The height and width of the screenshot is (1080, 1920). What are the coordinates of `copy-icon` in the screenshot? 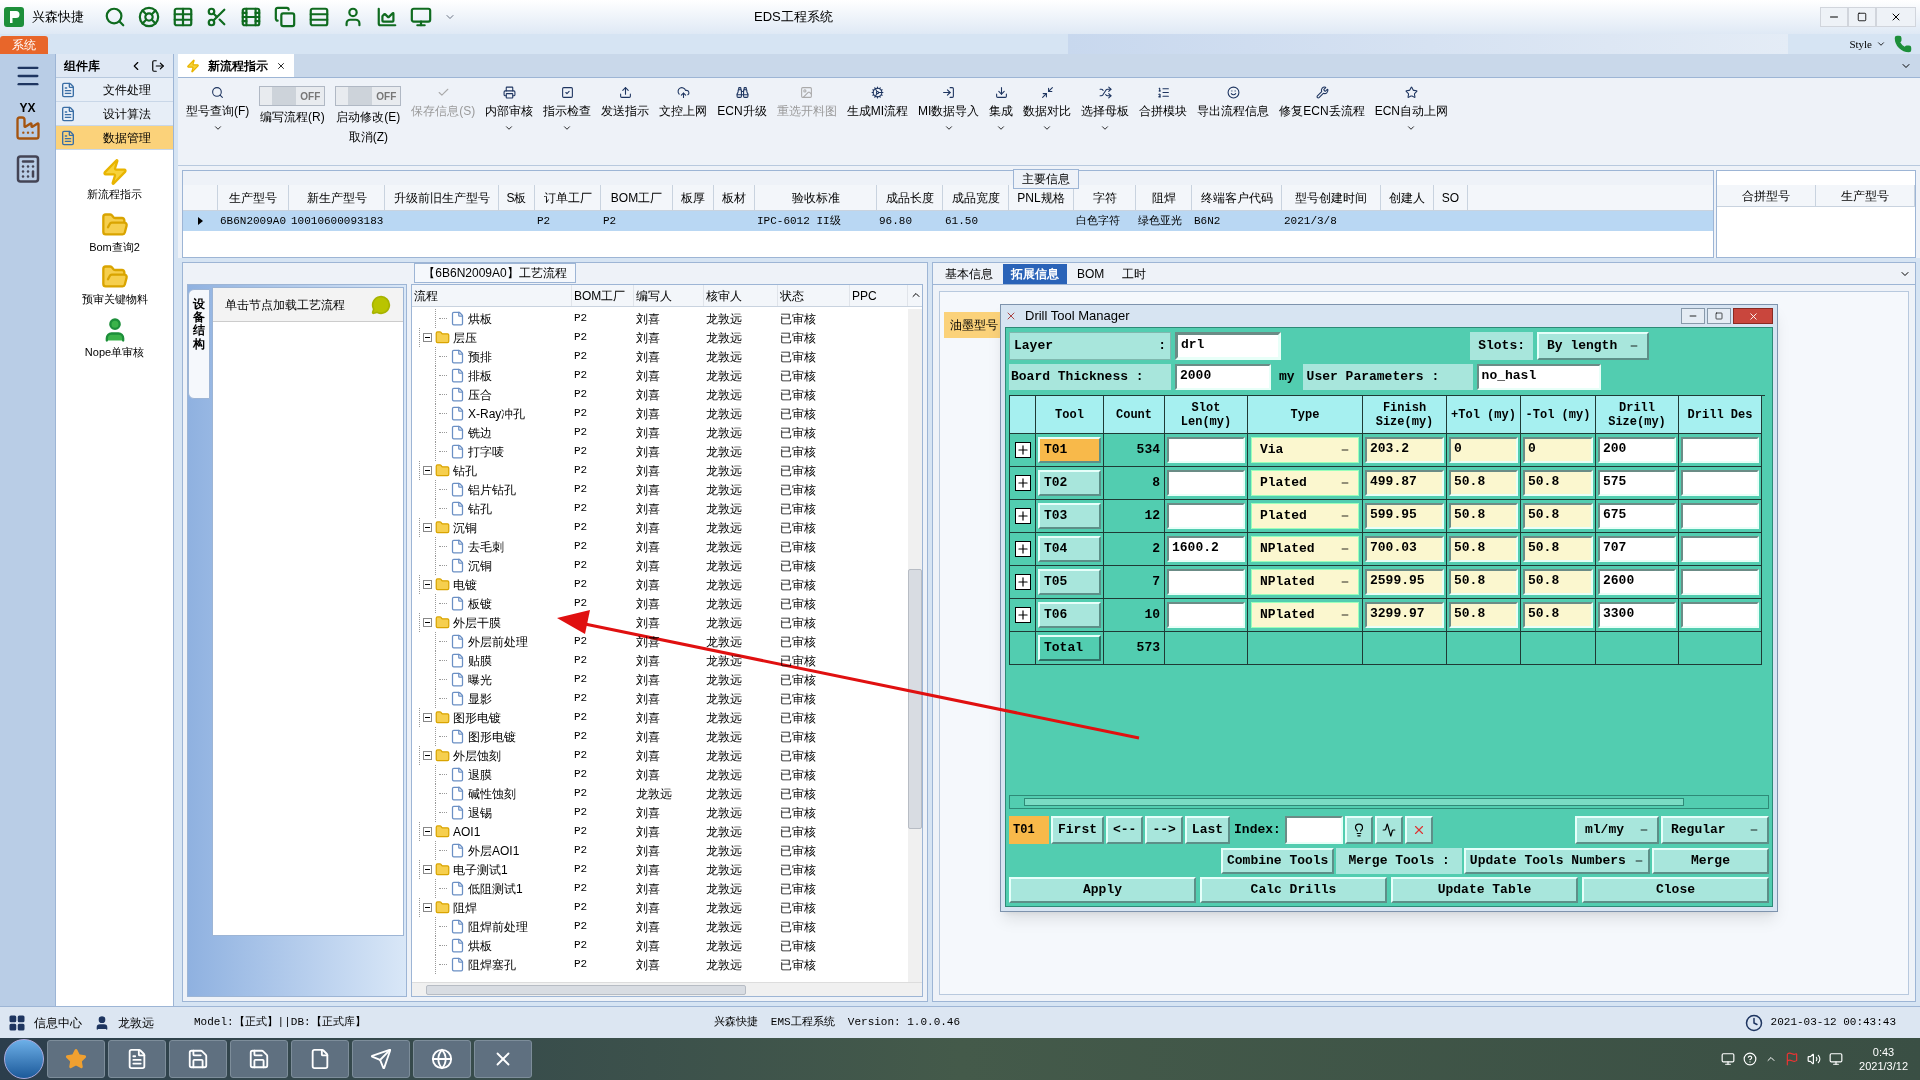 It's located at (285, 17).